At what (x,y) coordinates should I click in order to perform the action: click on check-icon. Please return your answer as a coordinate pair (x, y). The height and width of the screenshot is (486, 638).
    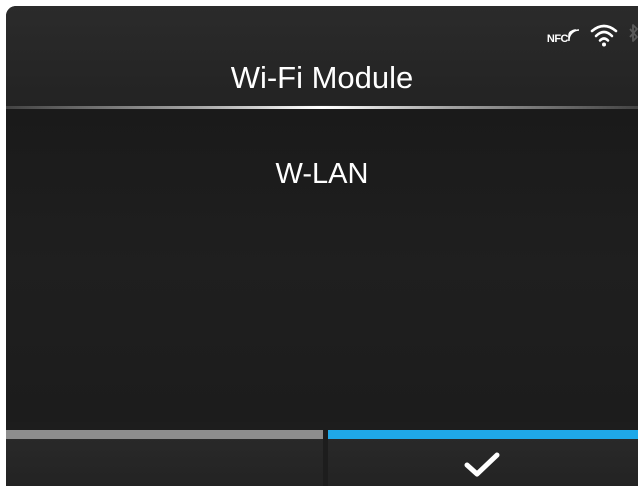
    Looking at the image, I should click on (482, 464).